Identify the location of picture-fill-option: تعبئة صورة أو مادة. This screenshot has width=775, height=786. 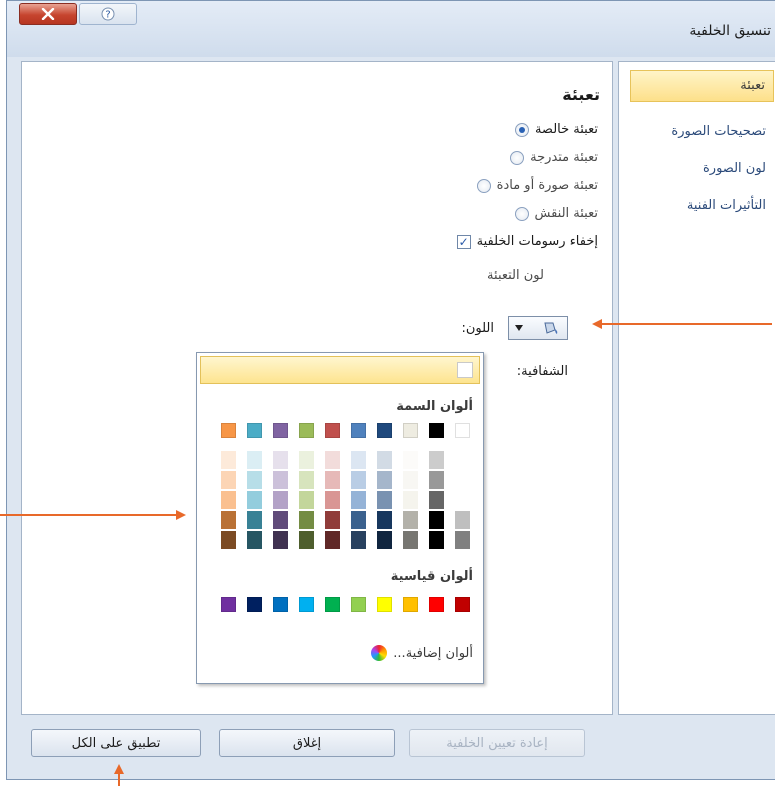
(537, 185).